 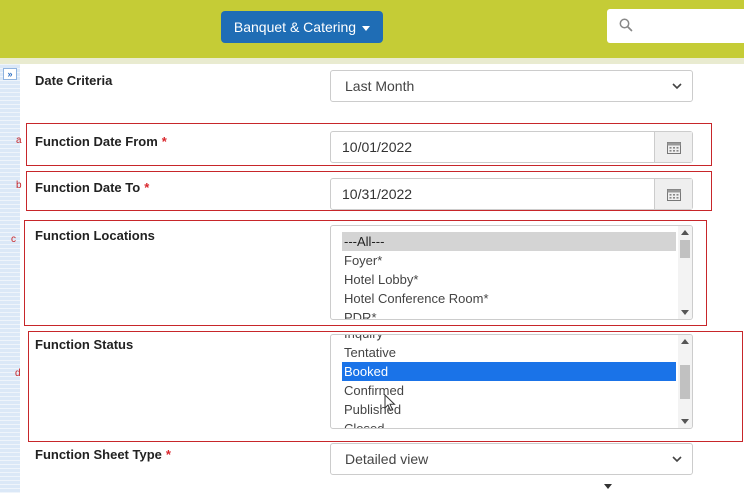 What do you see at coordinates (626, 25) in the screenshot?
I see `search-icon` at bounding box center [626, 25].